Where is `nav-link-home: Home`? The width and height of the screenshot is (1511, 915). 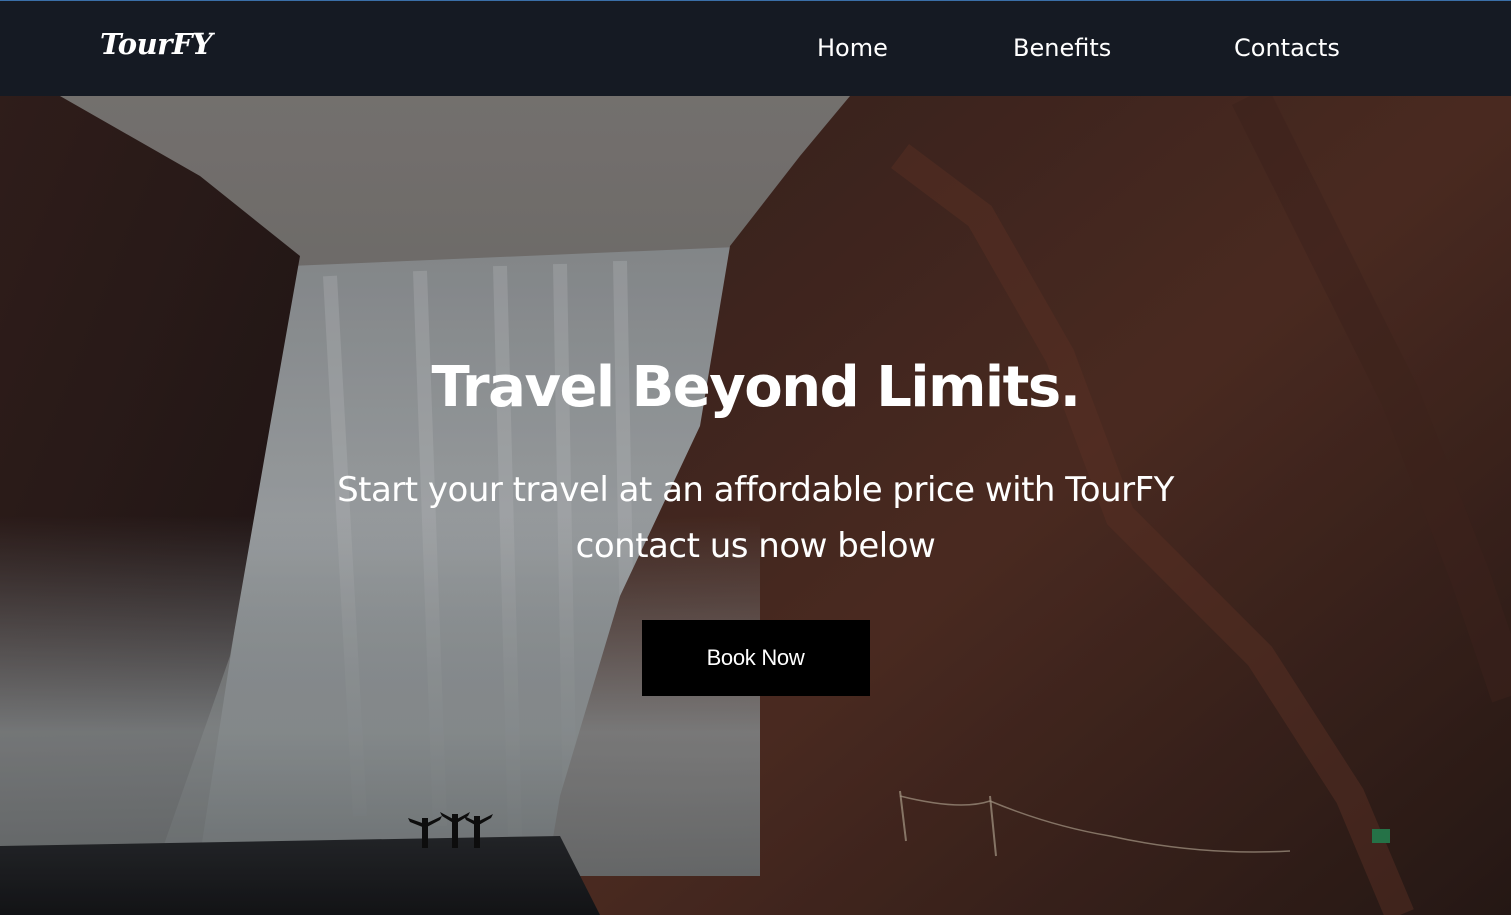
nav-link-home: Home is located at coordinates (852, 48).